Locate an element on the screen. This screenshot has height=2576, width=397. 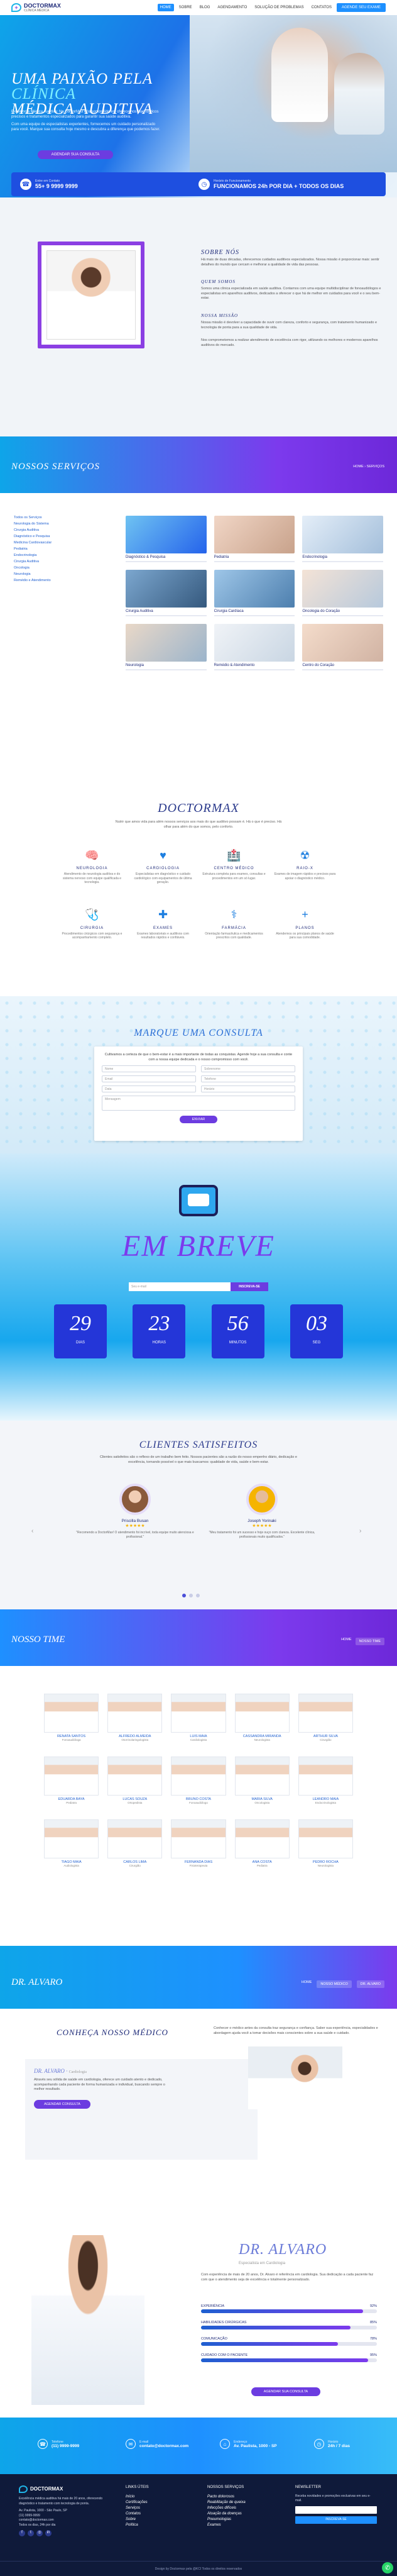
service-card: Pediatria is located at coordinates (255, 539).